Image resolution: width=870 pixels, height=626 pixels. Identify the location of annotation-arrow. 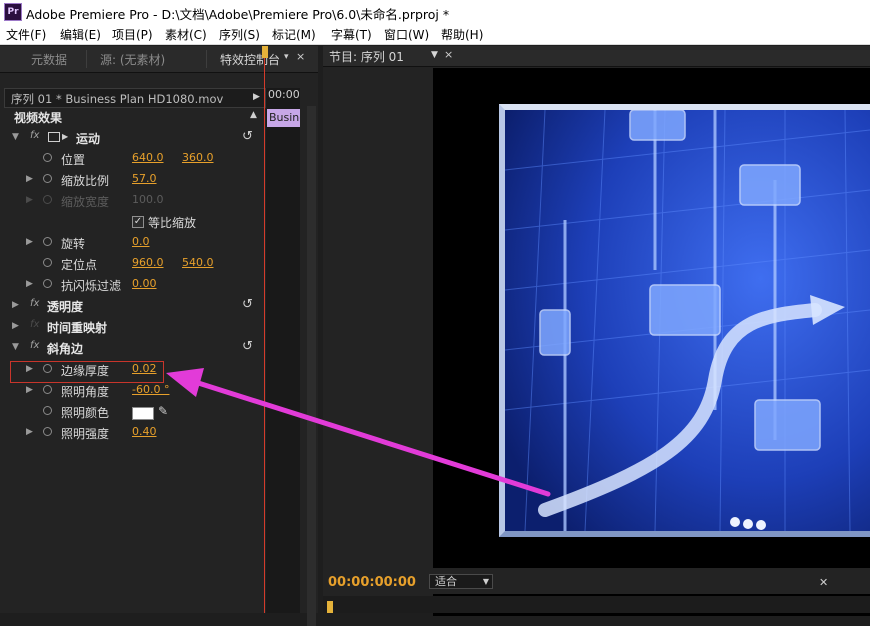
(358, 432).